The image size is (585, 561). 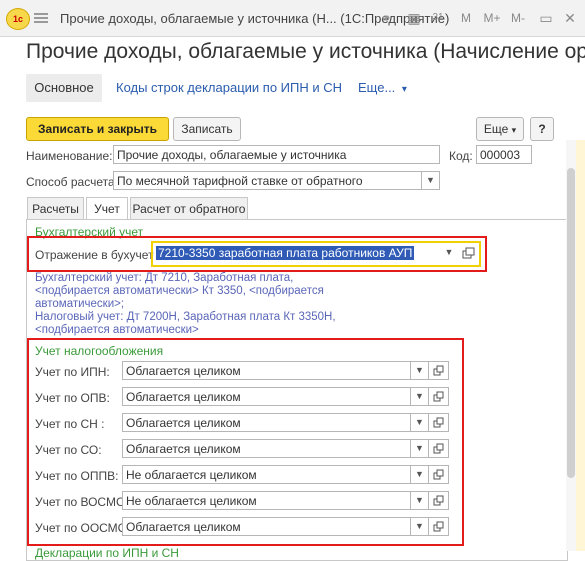 I want to click on restore-icon: ▭, so click(x=546, y=18).